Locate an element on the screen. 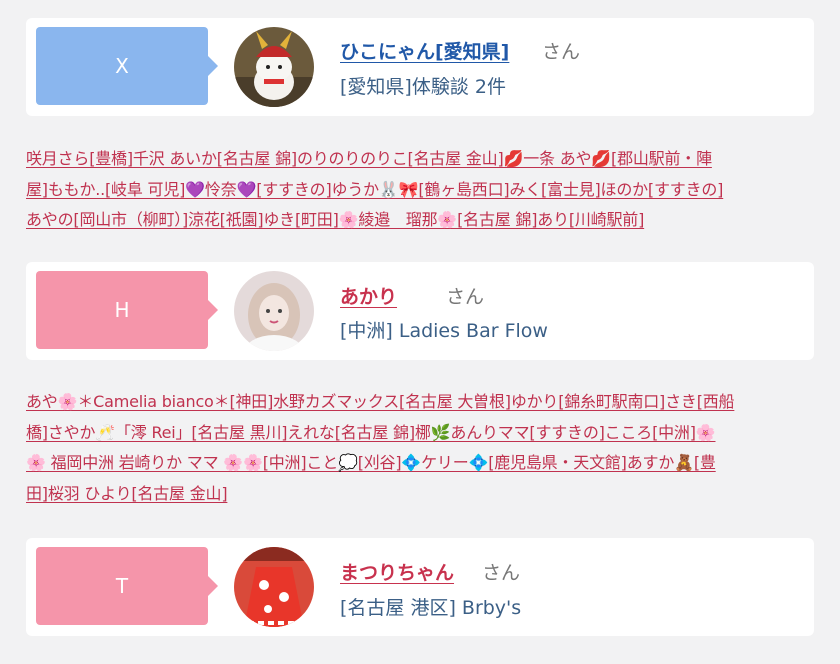 The image size is (840, 664). therapist-subtitle: [名古屋 港区] Brby's is located at coordinates (431, 608).